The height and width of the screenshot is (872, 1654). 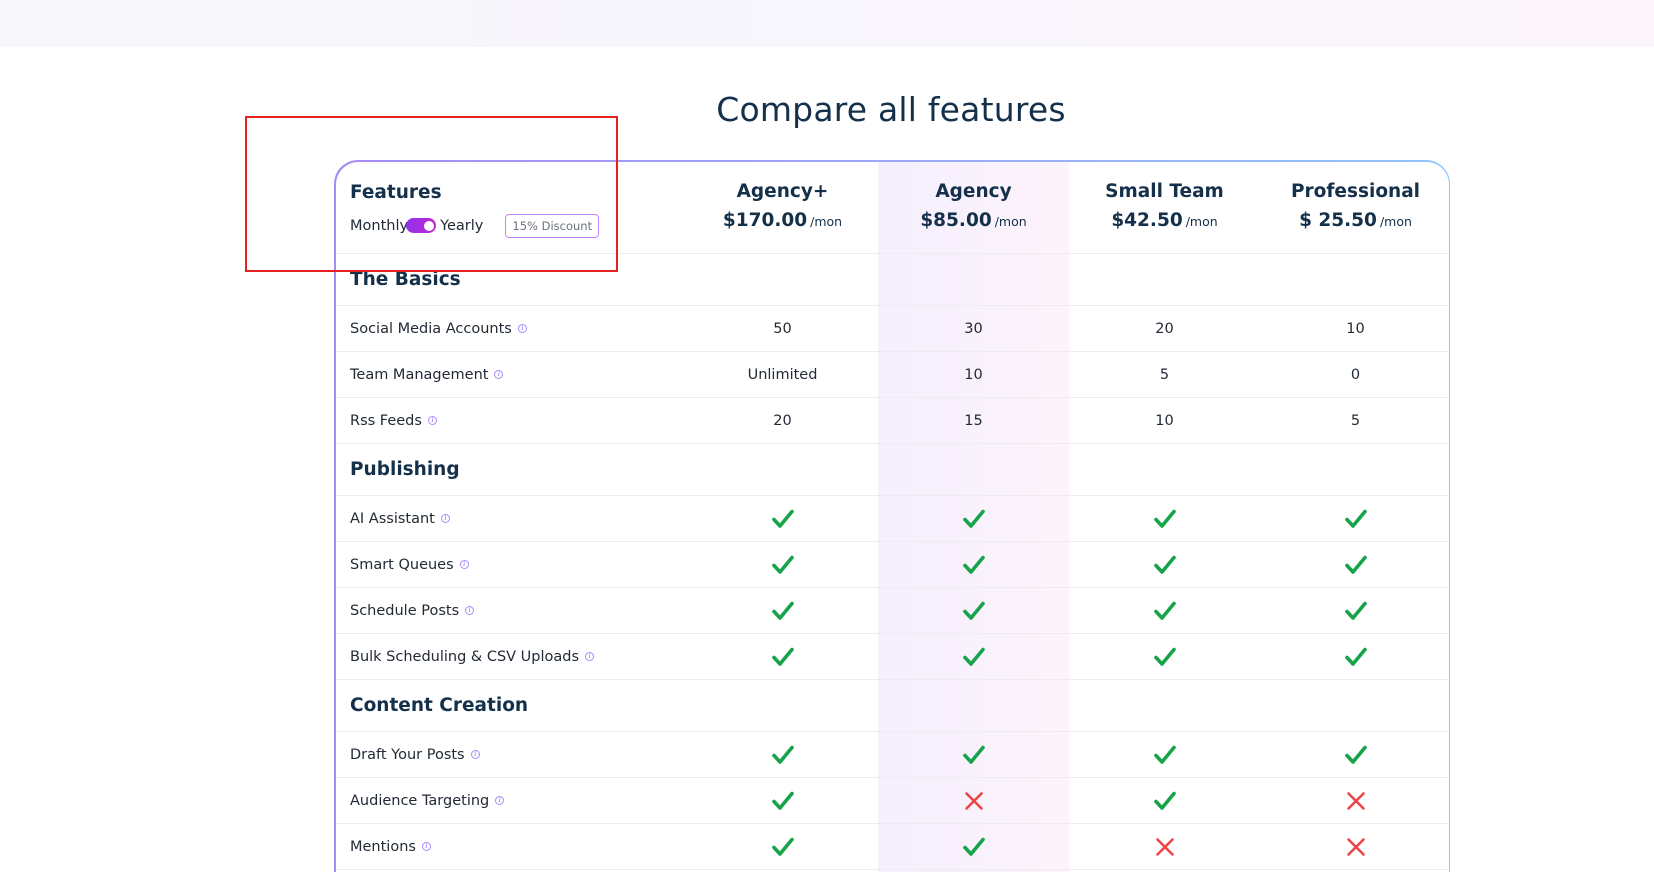 I want to click on feature-label-cell: Schedule Posts i, so click(x=412, y=610).